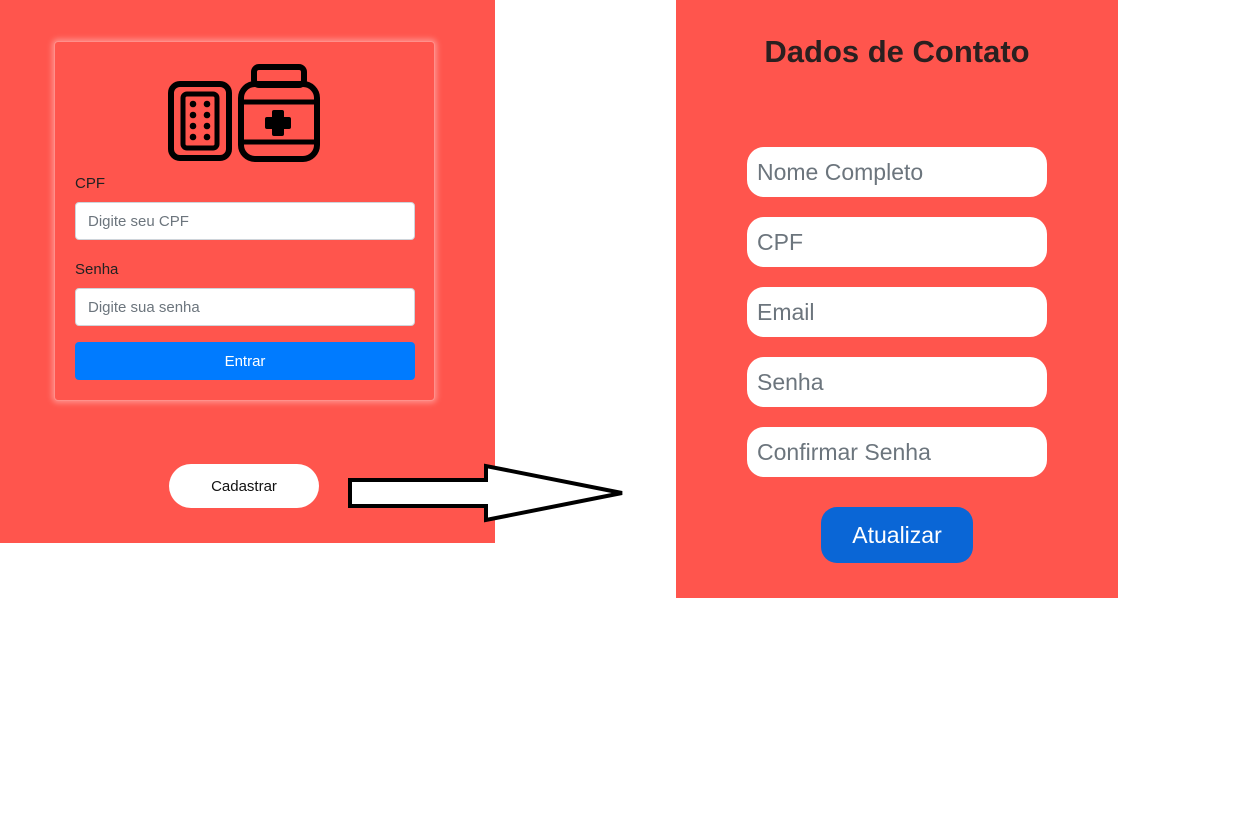 Image resolution: width=1248 pixels, height=814 pixels. I want to click on atualizar-button: Atualizar, so click(897, 535).